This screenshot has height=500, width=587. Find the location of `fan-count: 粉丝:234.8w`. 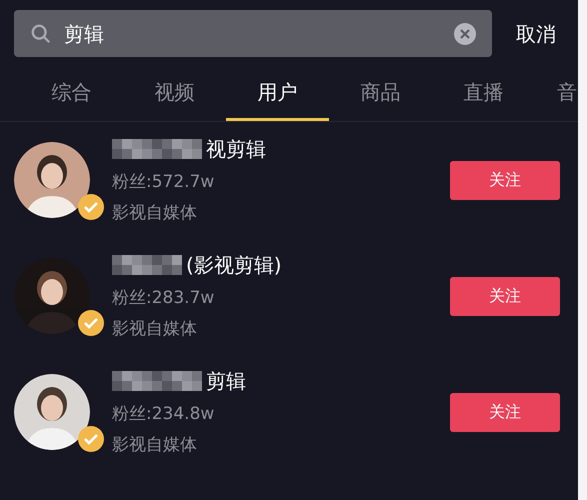

fan-count: 粉丝:234.8w is located at coordinates (164, 414).